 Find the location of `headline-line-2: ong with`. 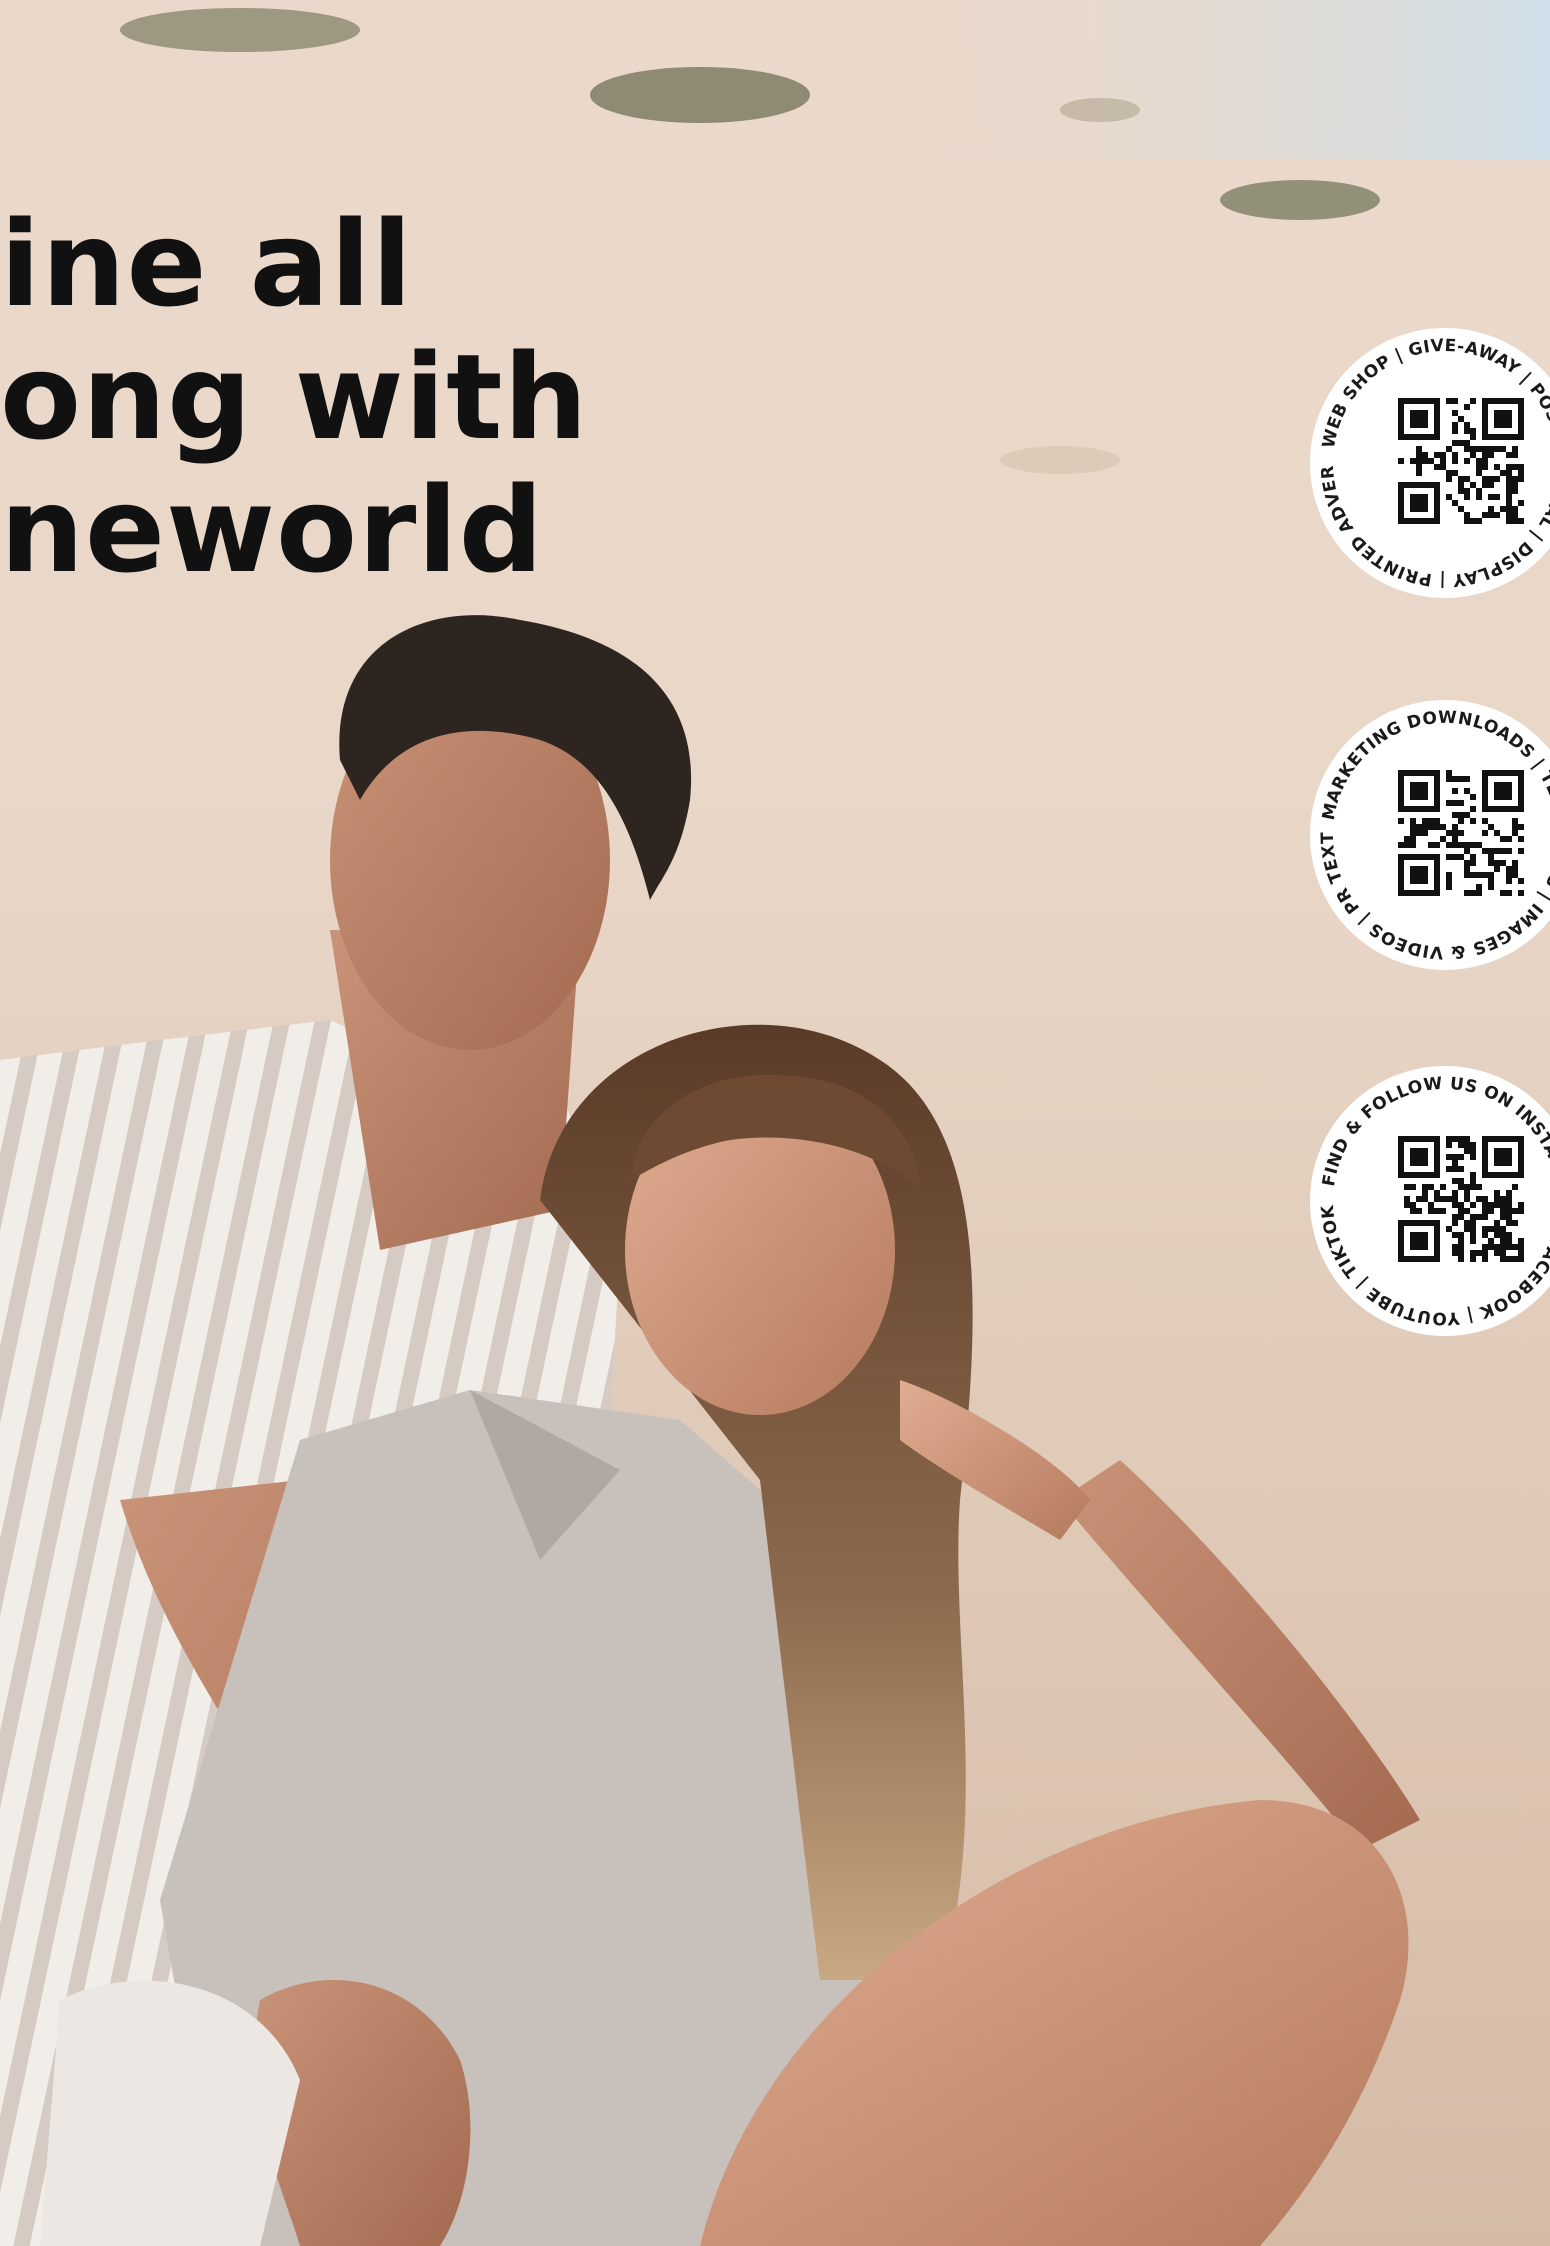

headline-line-2: ong with is located at coordinates (294, 397).